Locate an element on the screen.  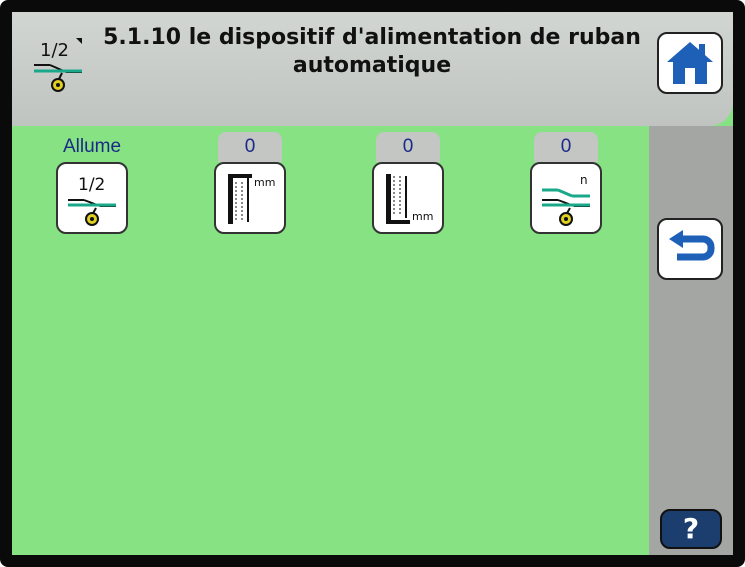
tile-upper-length: 0 mm is located at coordinates (250, 185).